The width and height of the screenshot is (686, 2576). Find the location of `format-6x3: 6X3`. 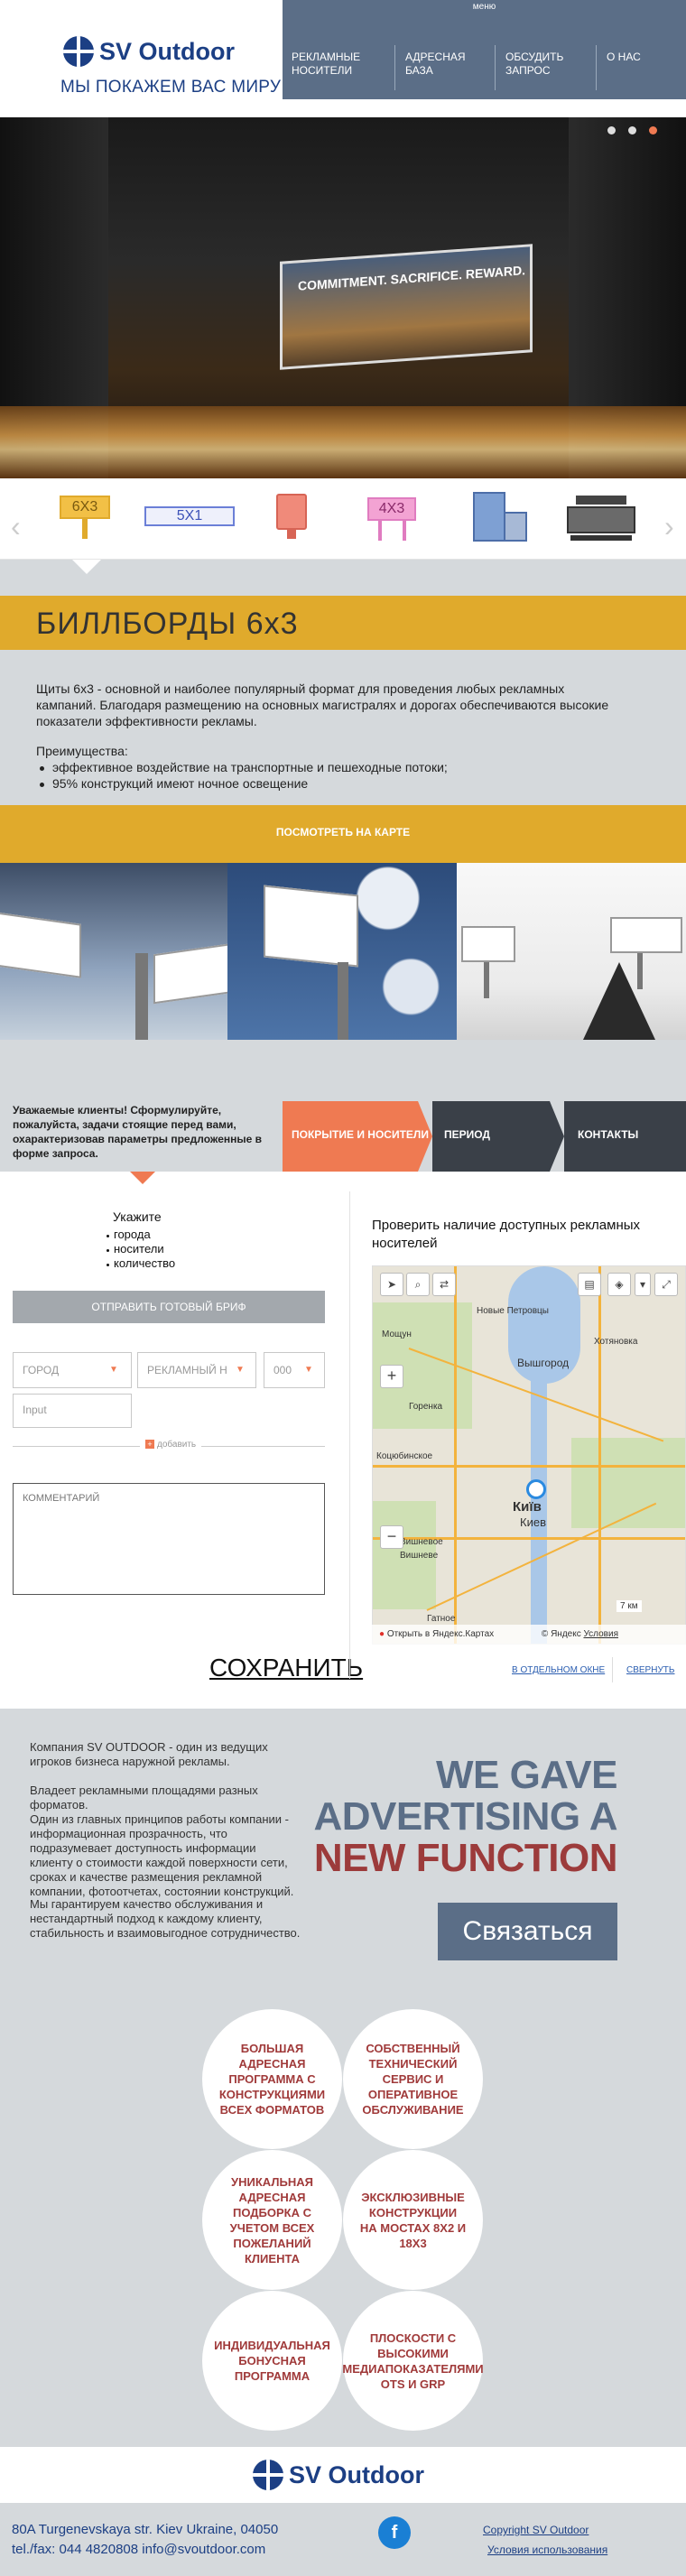

format-6x3: 6X3 is located at coordinates (85, 517).